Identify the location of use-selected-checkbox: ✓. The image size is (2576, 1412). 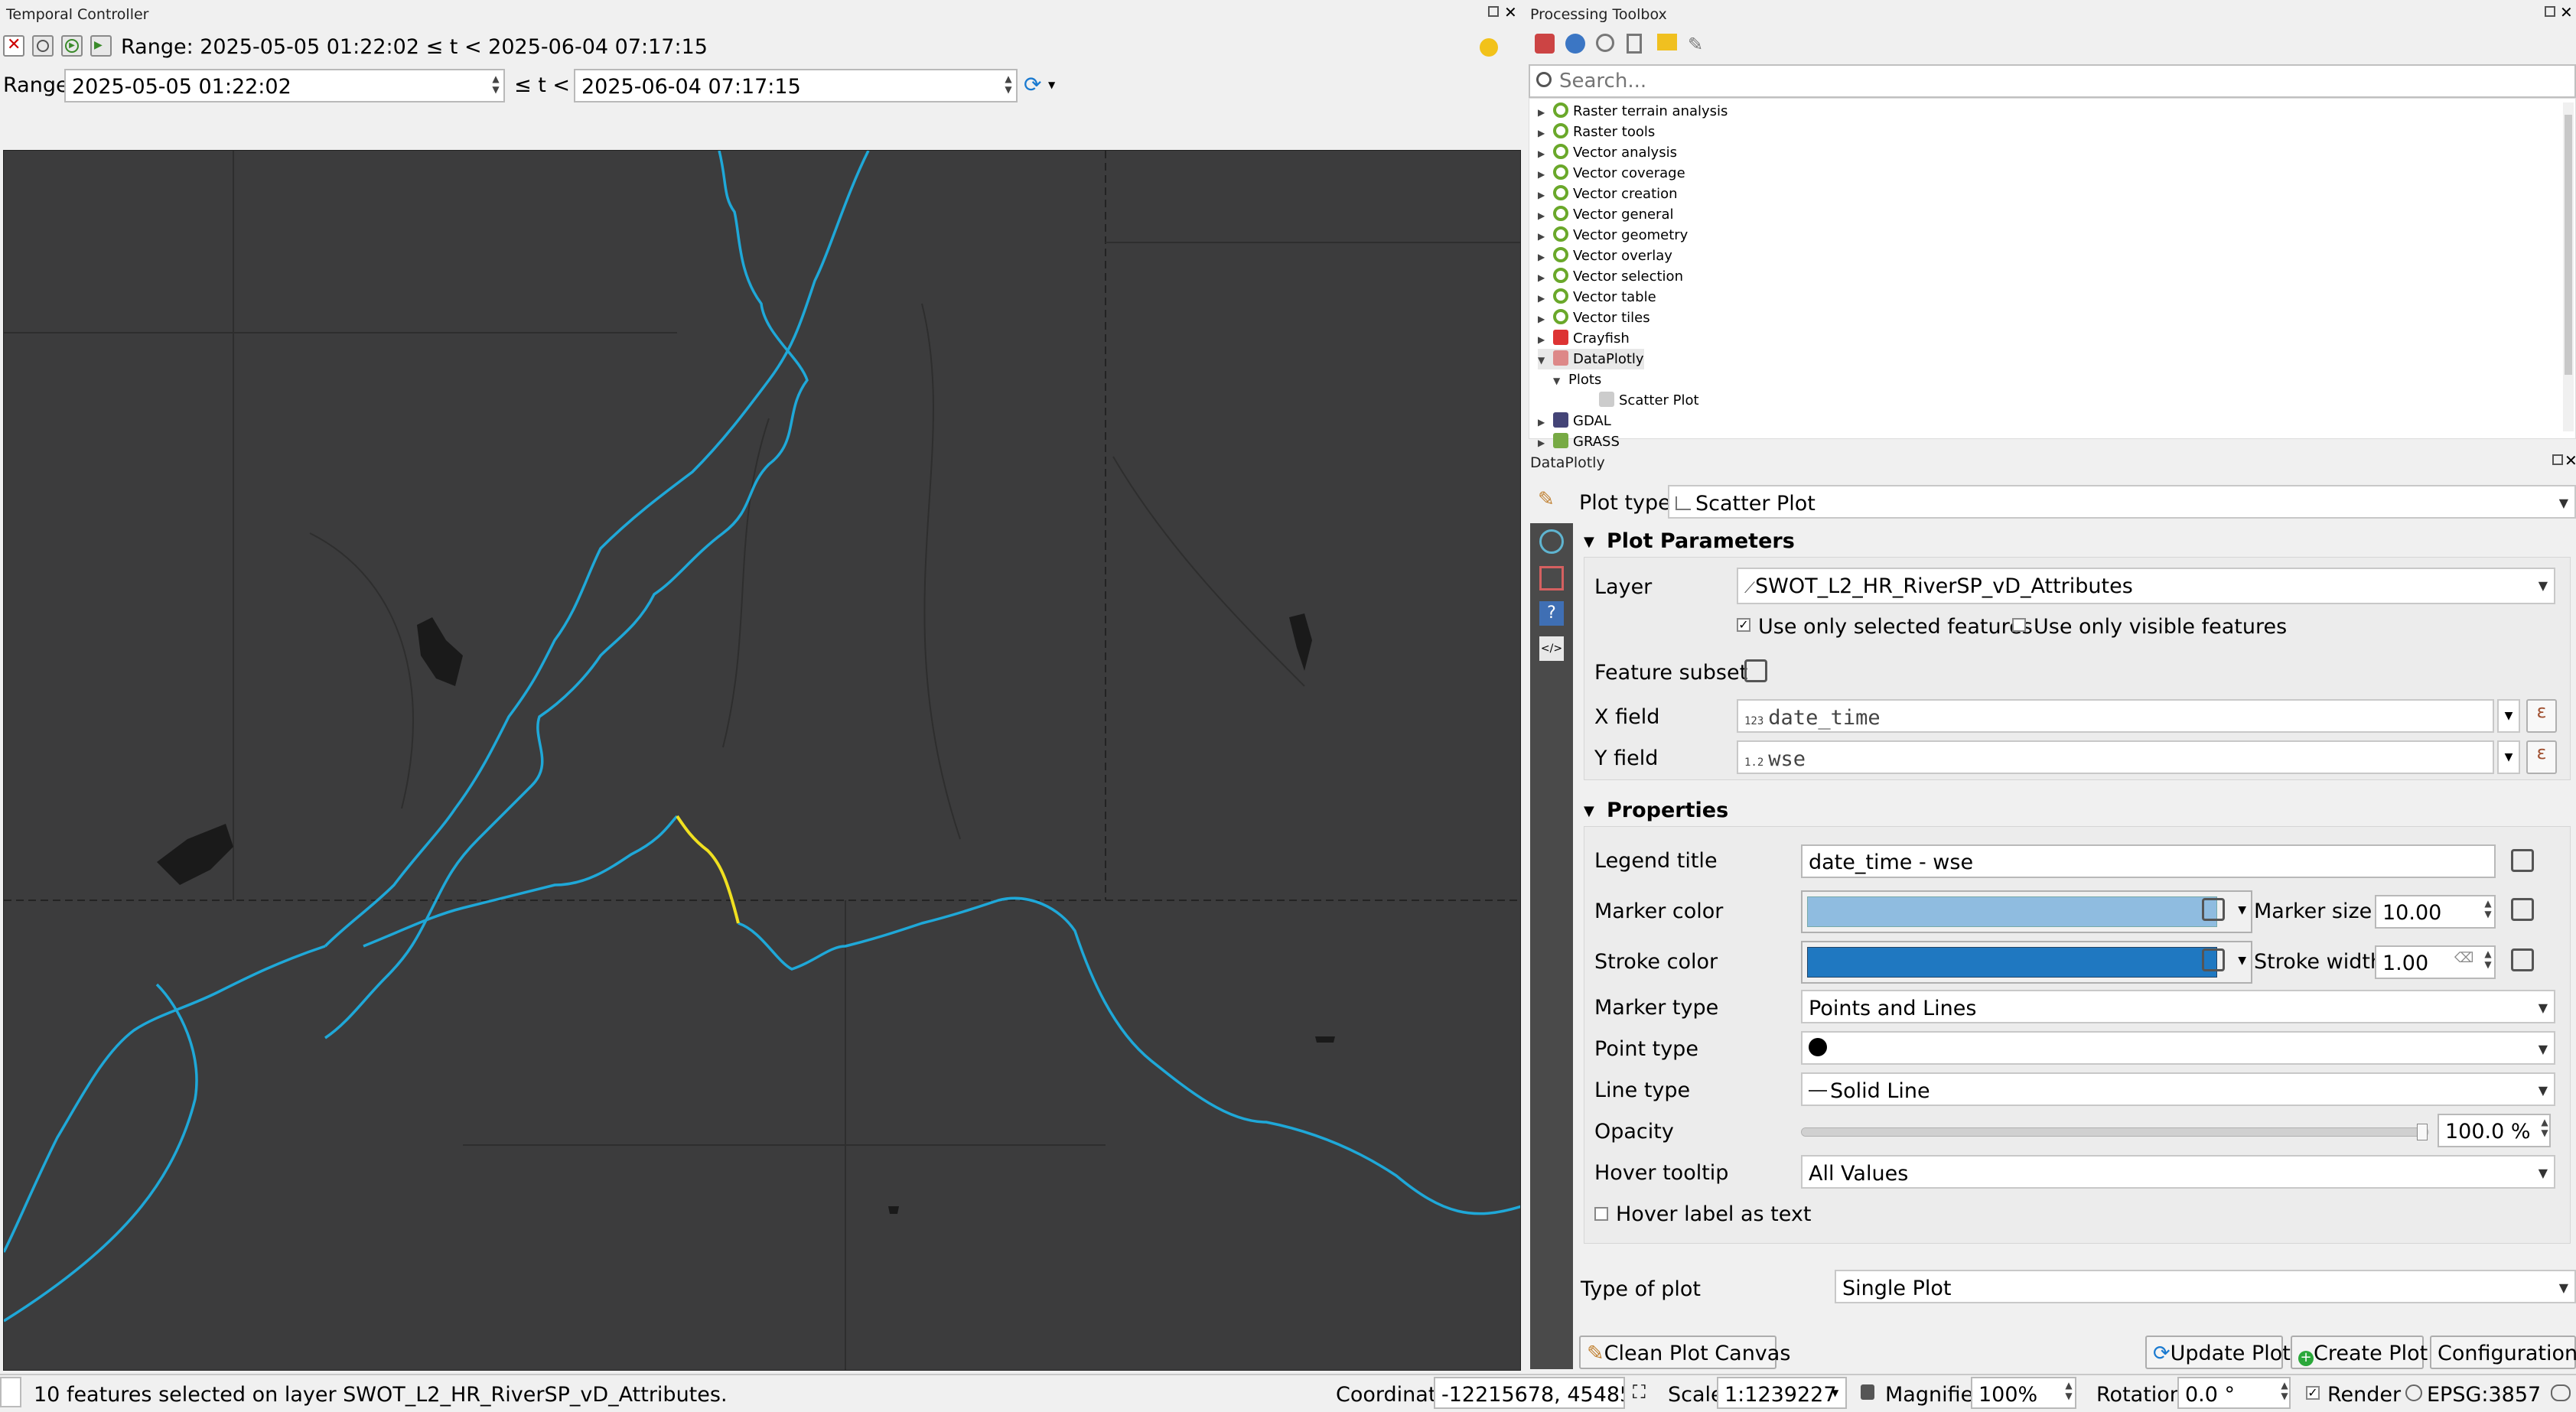
(1744, 625).